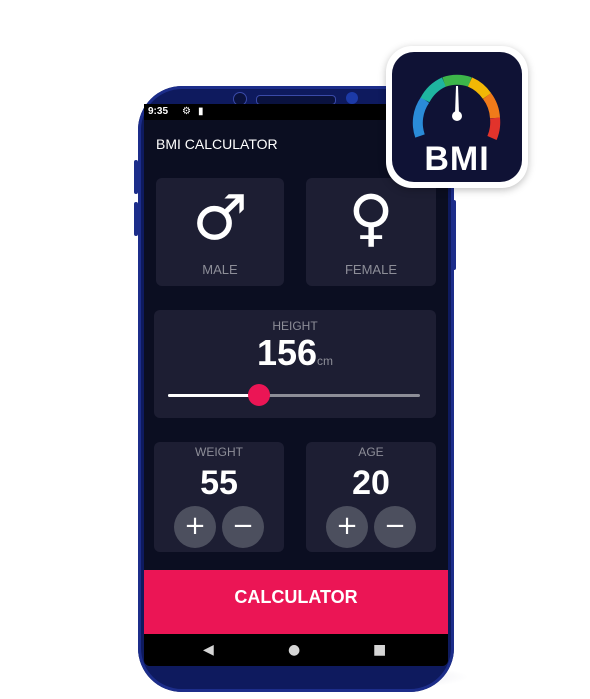 The width and height of the screenshot is (590, 699). What do you see at coordinates (491, 105) in the screenshot?
I see `gauge-arc-orange` at bounding box center [491, 105].